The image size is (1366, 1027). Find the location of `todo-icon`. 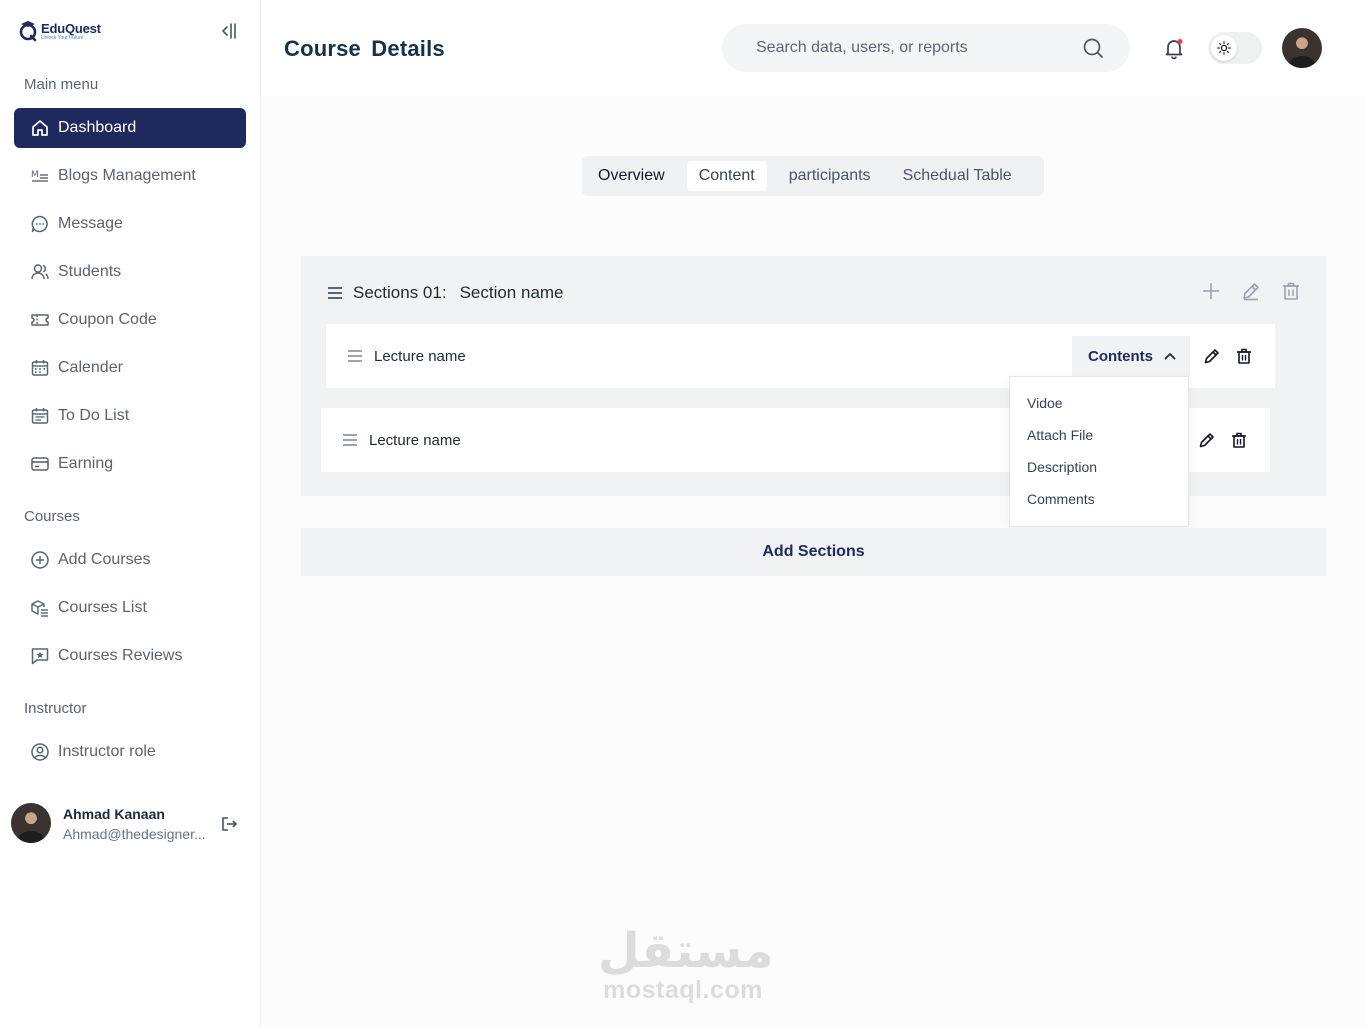

todo-icon is located at coordinates (40, 416).